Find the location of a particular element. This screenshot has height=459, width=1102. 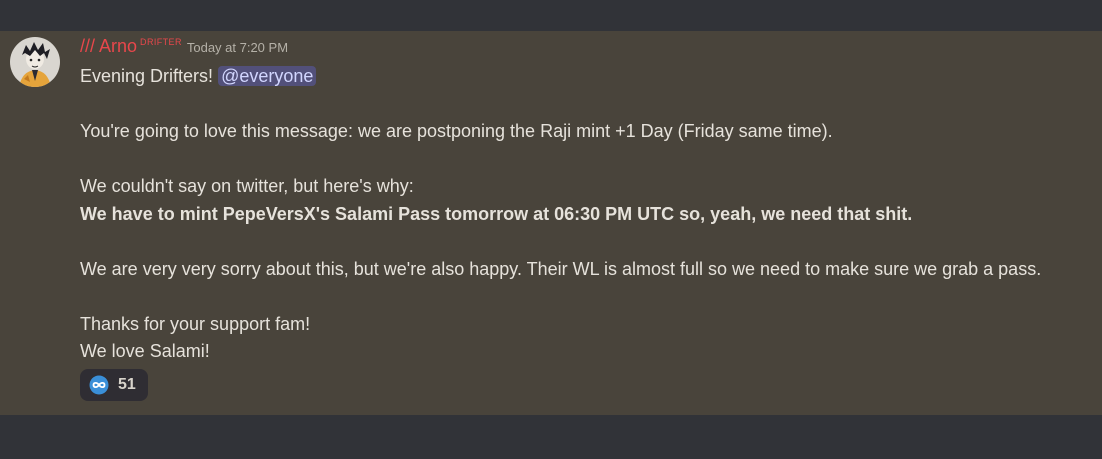

everyone-mention: @everyone is located at coordinates (267, 76).